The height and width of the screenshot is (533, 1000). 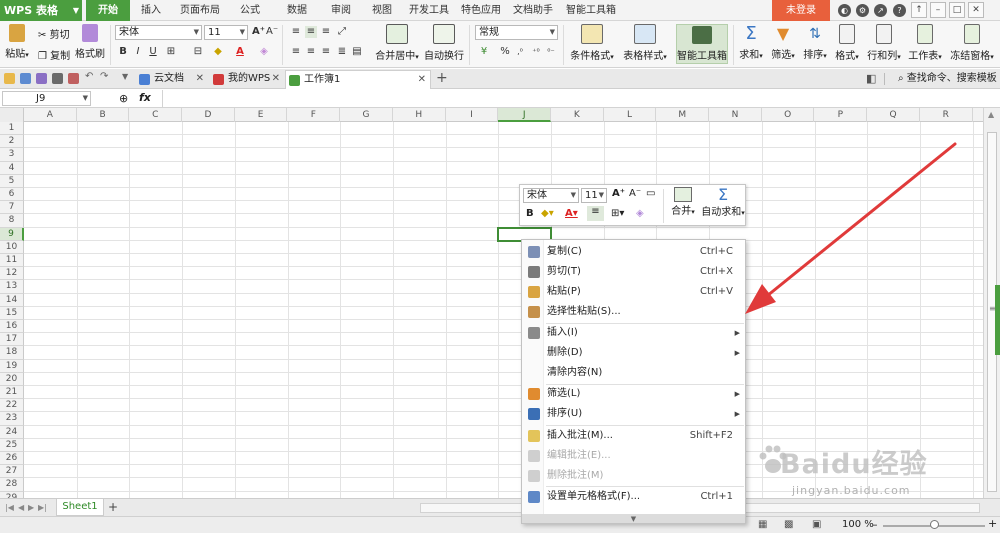 What do you see at coordinates (158, 32) in the screenshot?
I see `font-name-combo: 宋体 ▼` at bounding box center [158, 32].